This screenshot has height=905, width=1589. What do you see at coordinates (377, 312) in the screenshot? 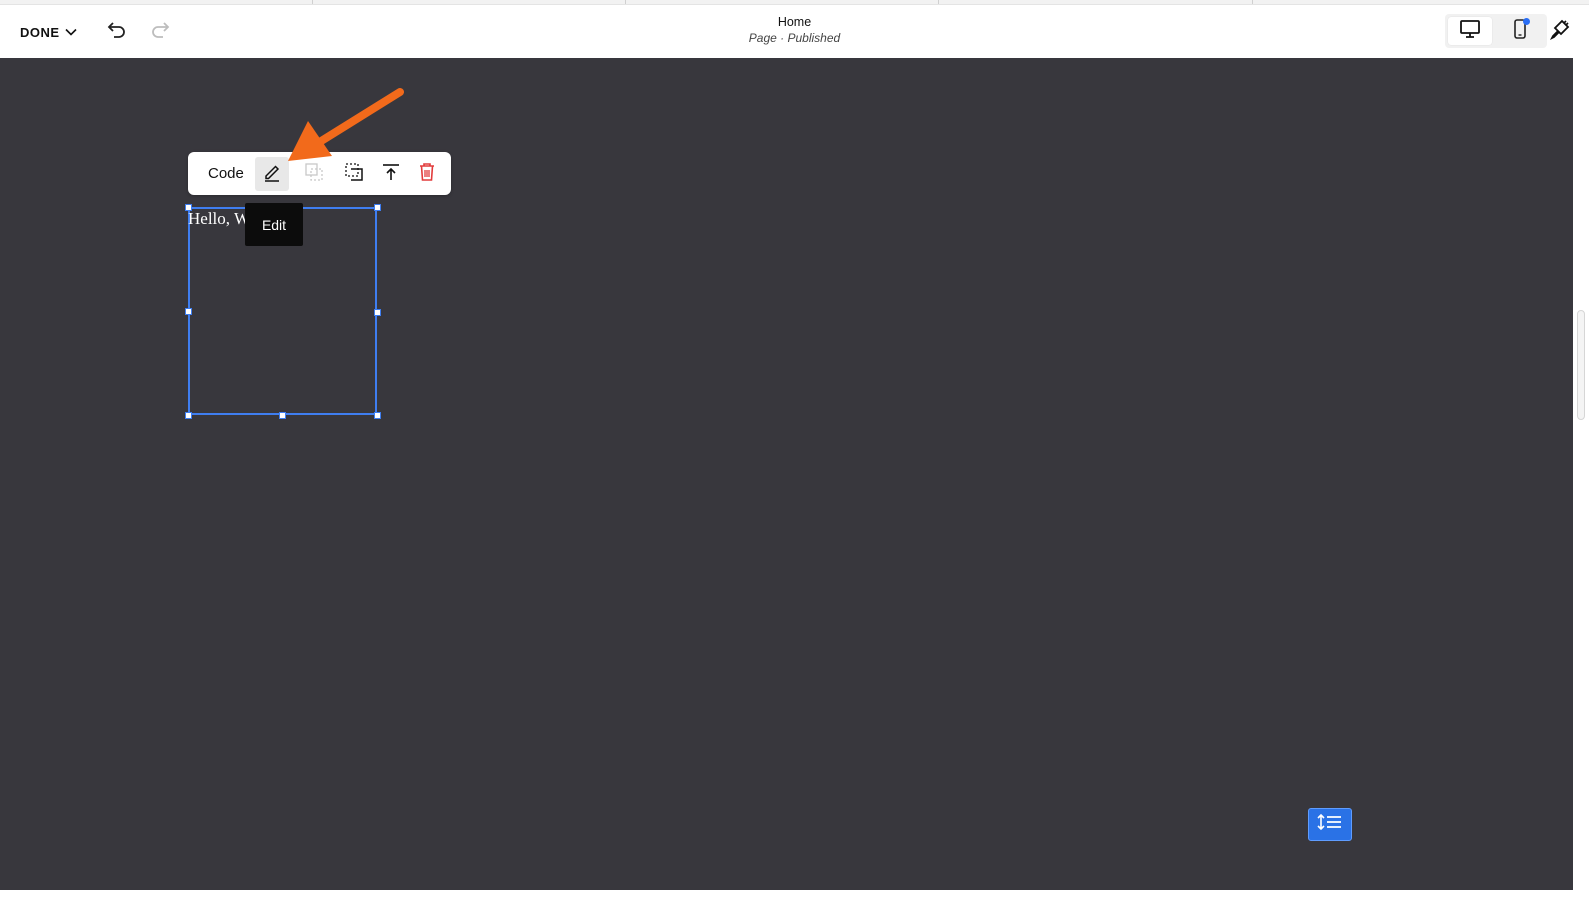
I see `resize-handle-middle-right` at bounding box center [377, 312].